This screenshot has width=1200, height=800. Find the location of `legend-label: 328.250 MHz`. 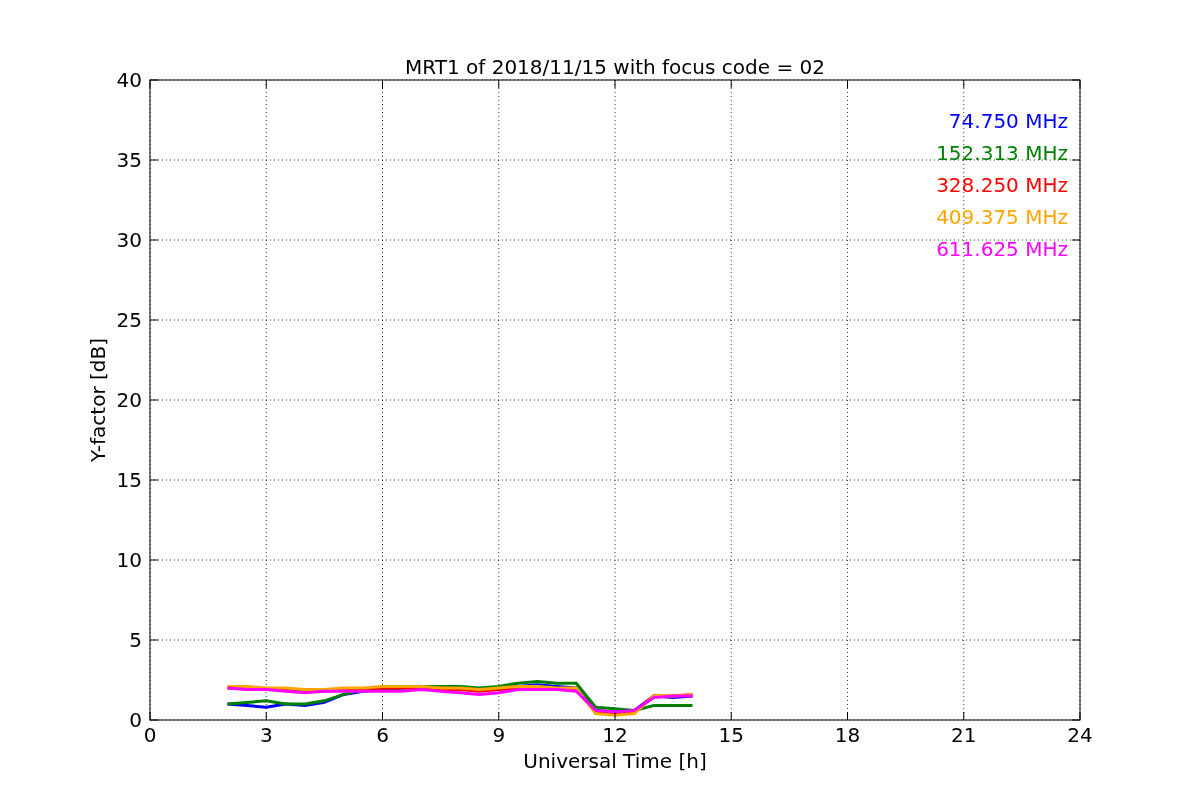

legend-label: 328.250 MHz is located at coordinates (1002, 185).